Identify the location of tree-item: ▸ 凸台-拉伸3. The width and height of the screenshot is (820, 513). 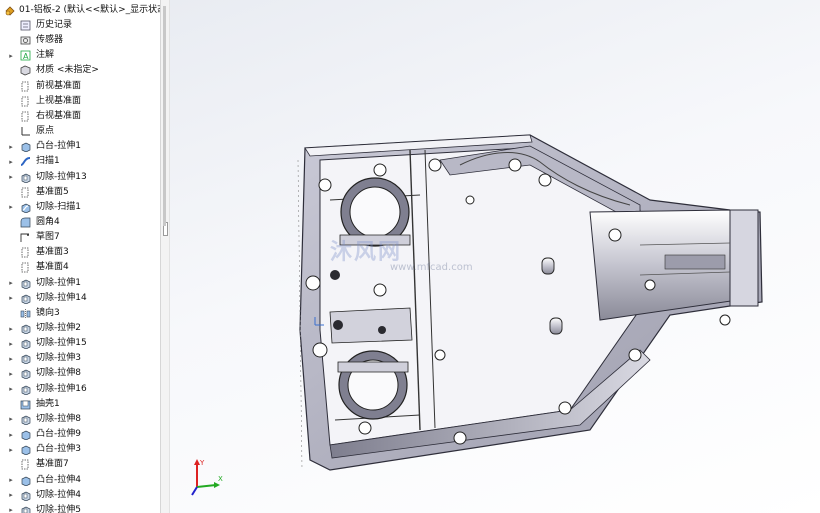
(80, 449).